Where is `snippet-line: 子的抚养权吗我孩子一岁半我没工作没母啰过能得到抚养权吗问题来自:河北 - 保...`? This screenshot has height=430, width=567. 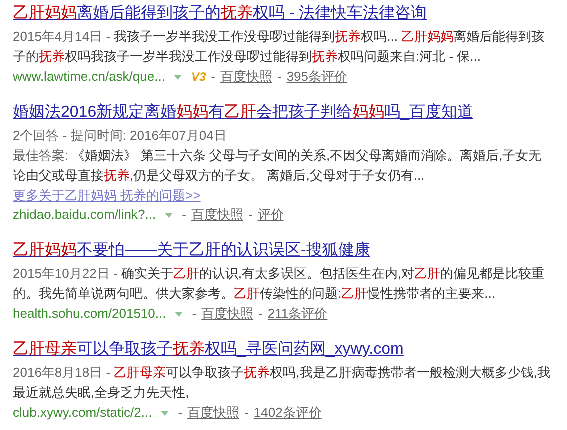
snippet-line: 子的抚养权吗我孩子一岁半我没工作没母啰过能得到抚养权吗问题来自:河北 - 保... is located at coordinates (247, 57).